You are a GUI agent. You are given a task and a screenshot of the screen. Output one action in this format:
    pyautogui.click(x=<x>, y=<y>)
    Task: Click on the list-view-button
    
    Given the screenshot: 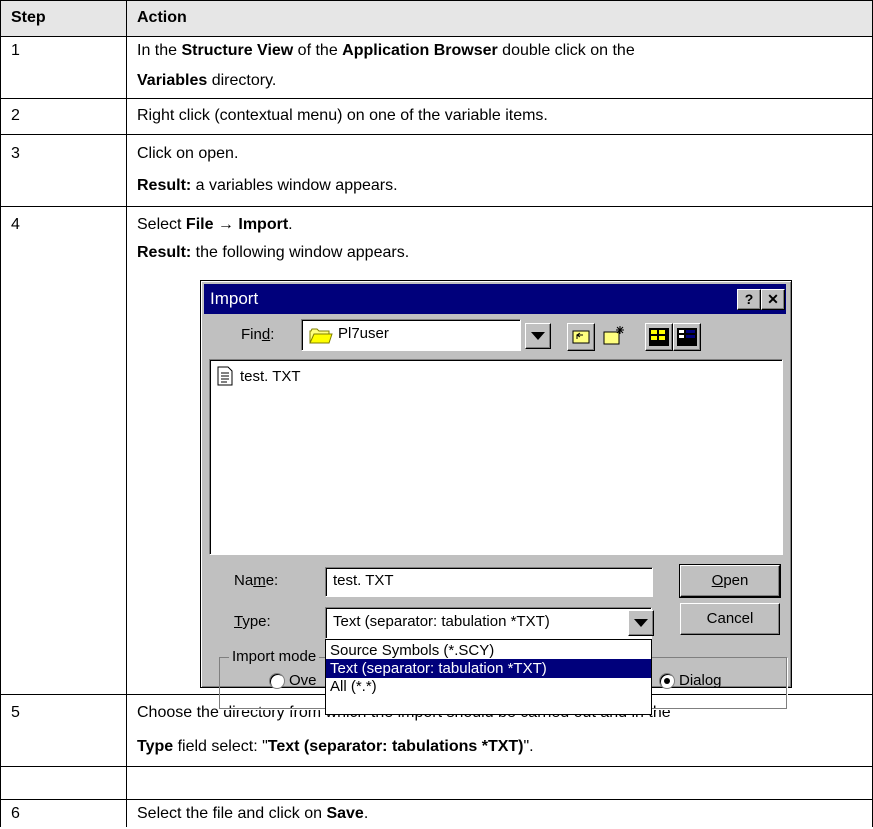 What is the action you would take?
    pyautogui.click(x=659, y=337)
    